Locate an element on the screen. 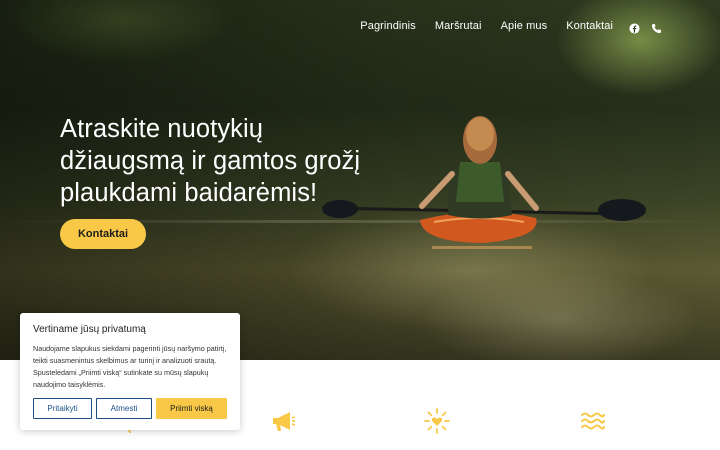 This screenshot has height=450, width=720. nav-link-about: Apie mus is located at coordinates (524, 26).